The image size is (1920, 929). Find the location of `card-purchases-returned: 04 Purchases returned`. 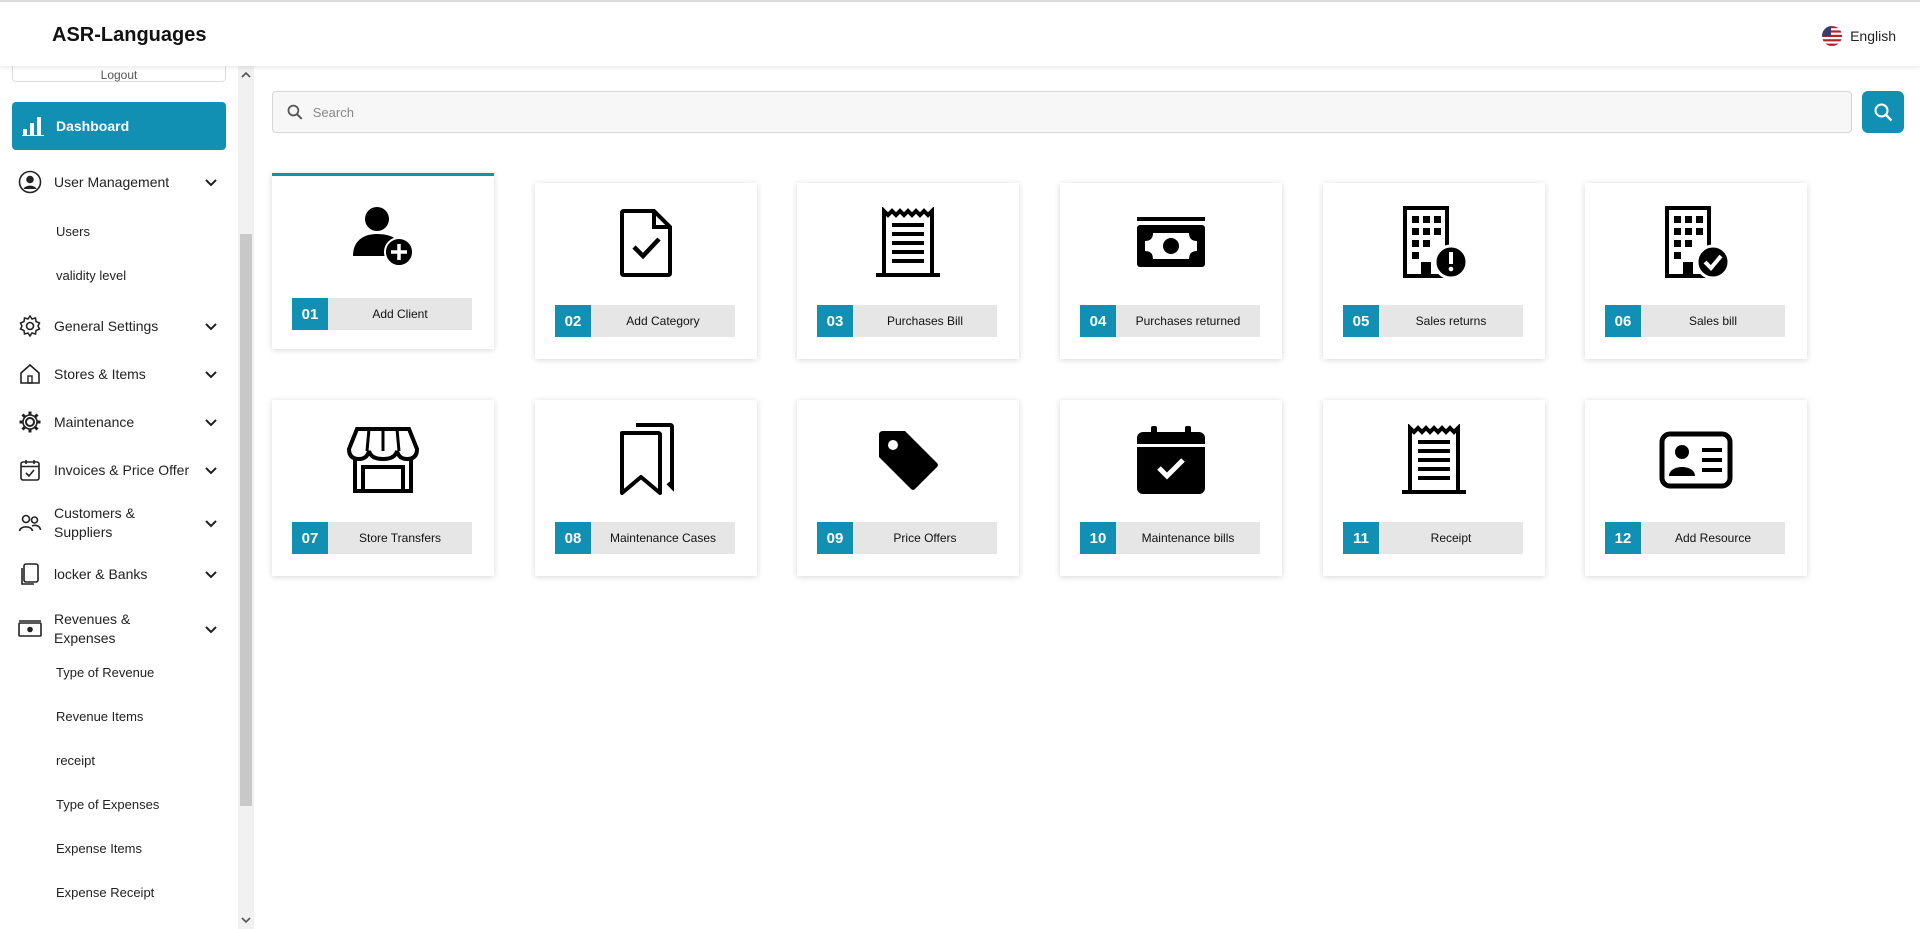

card-purchases-returned: 04 Purchases returned is located at coordinates (1171, 271).